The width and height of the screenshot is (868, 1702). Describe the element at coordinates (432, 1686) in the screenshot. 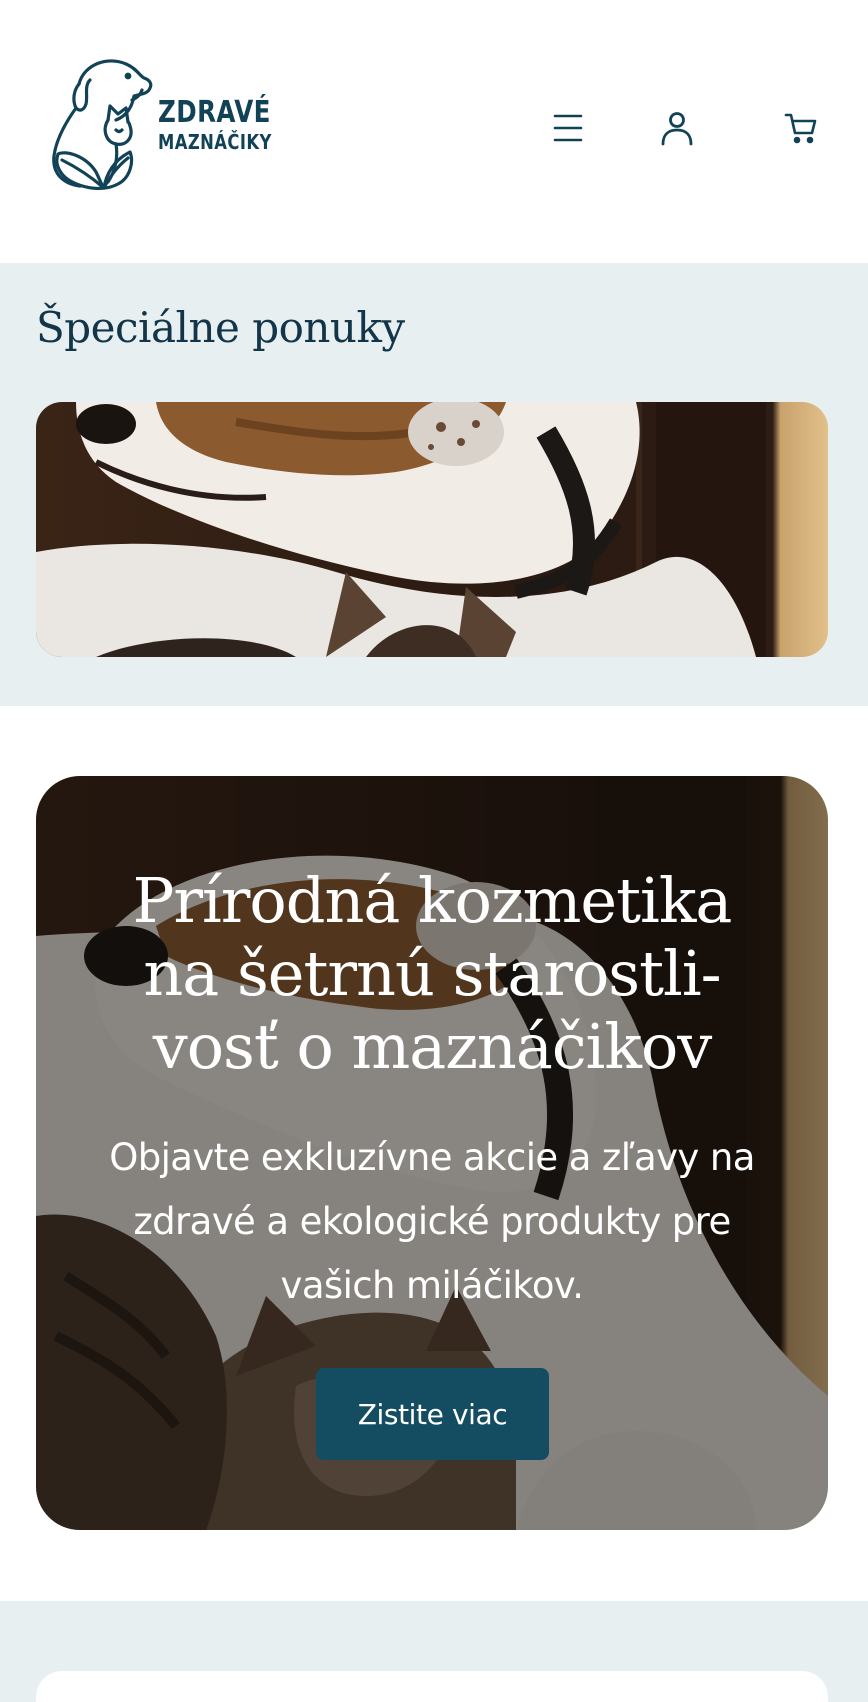

I see `next-section-card` at that location.